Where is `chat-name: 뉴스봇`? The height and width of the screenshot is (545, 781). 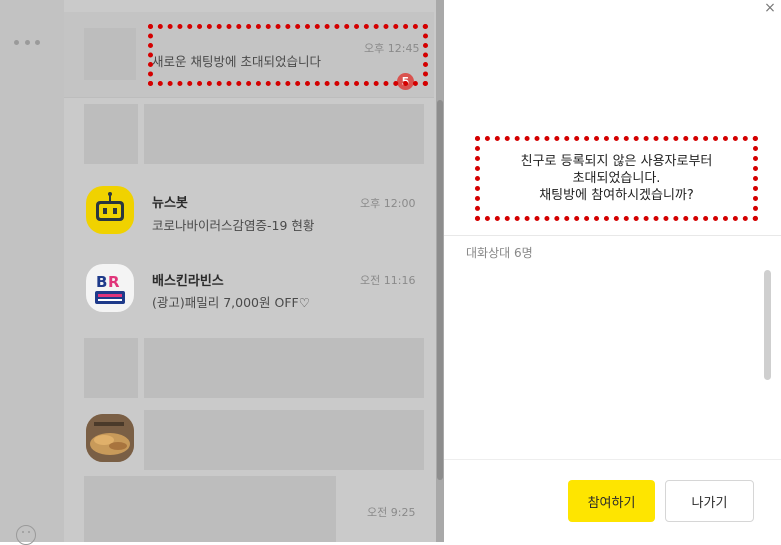
chat-name: 뉴스봇 is located at coordinates (170, 203).